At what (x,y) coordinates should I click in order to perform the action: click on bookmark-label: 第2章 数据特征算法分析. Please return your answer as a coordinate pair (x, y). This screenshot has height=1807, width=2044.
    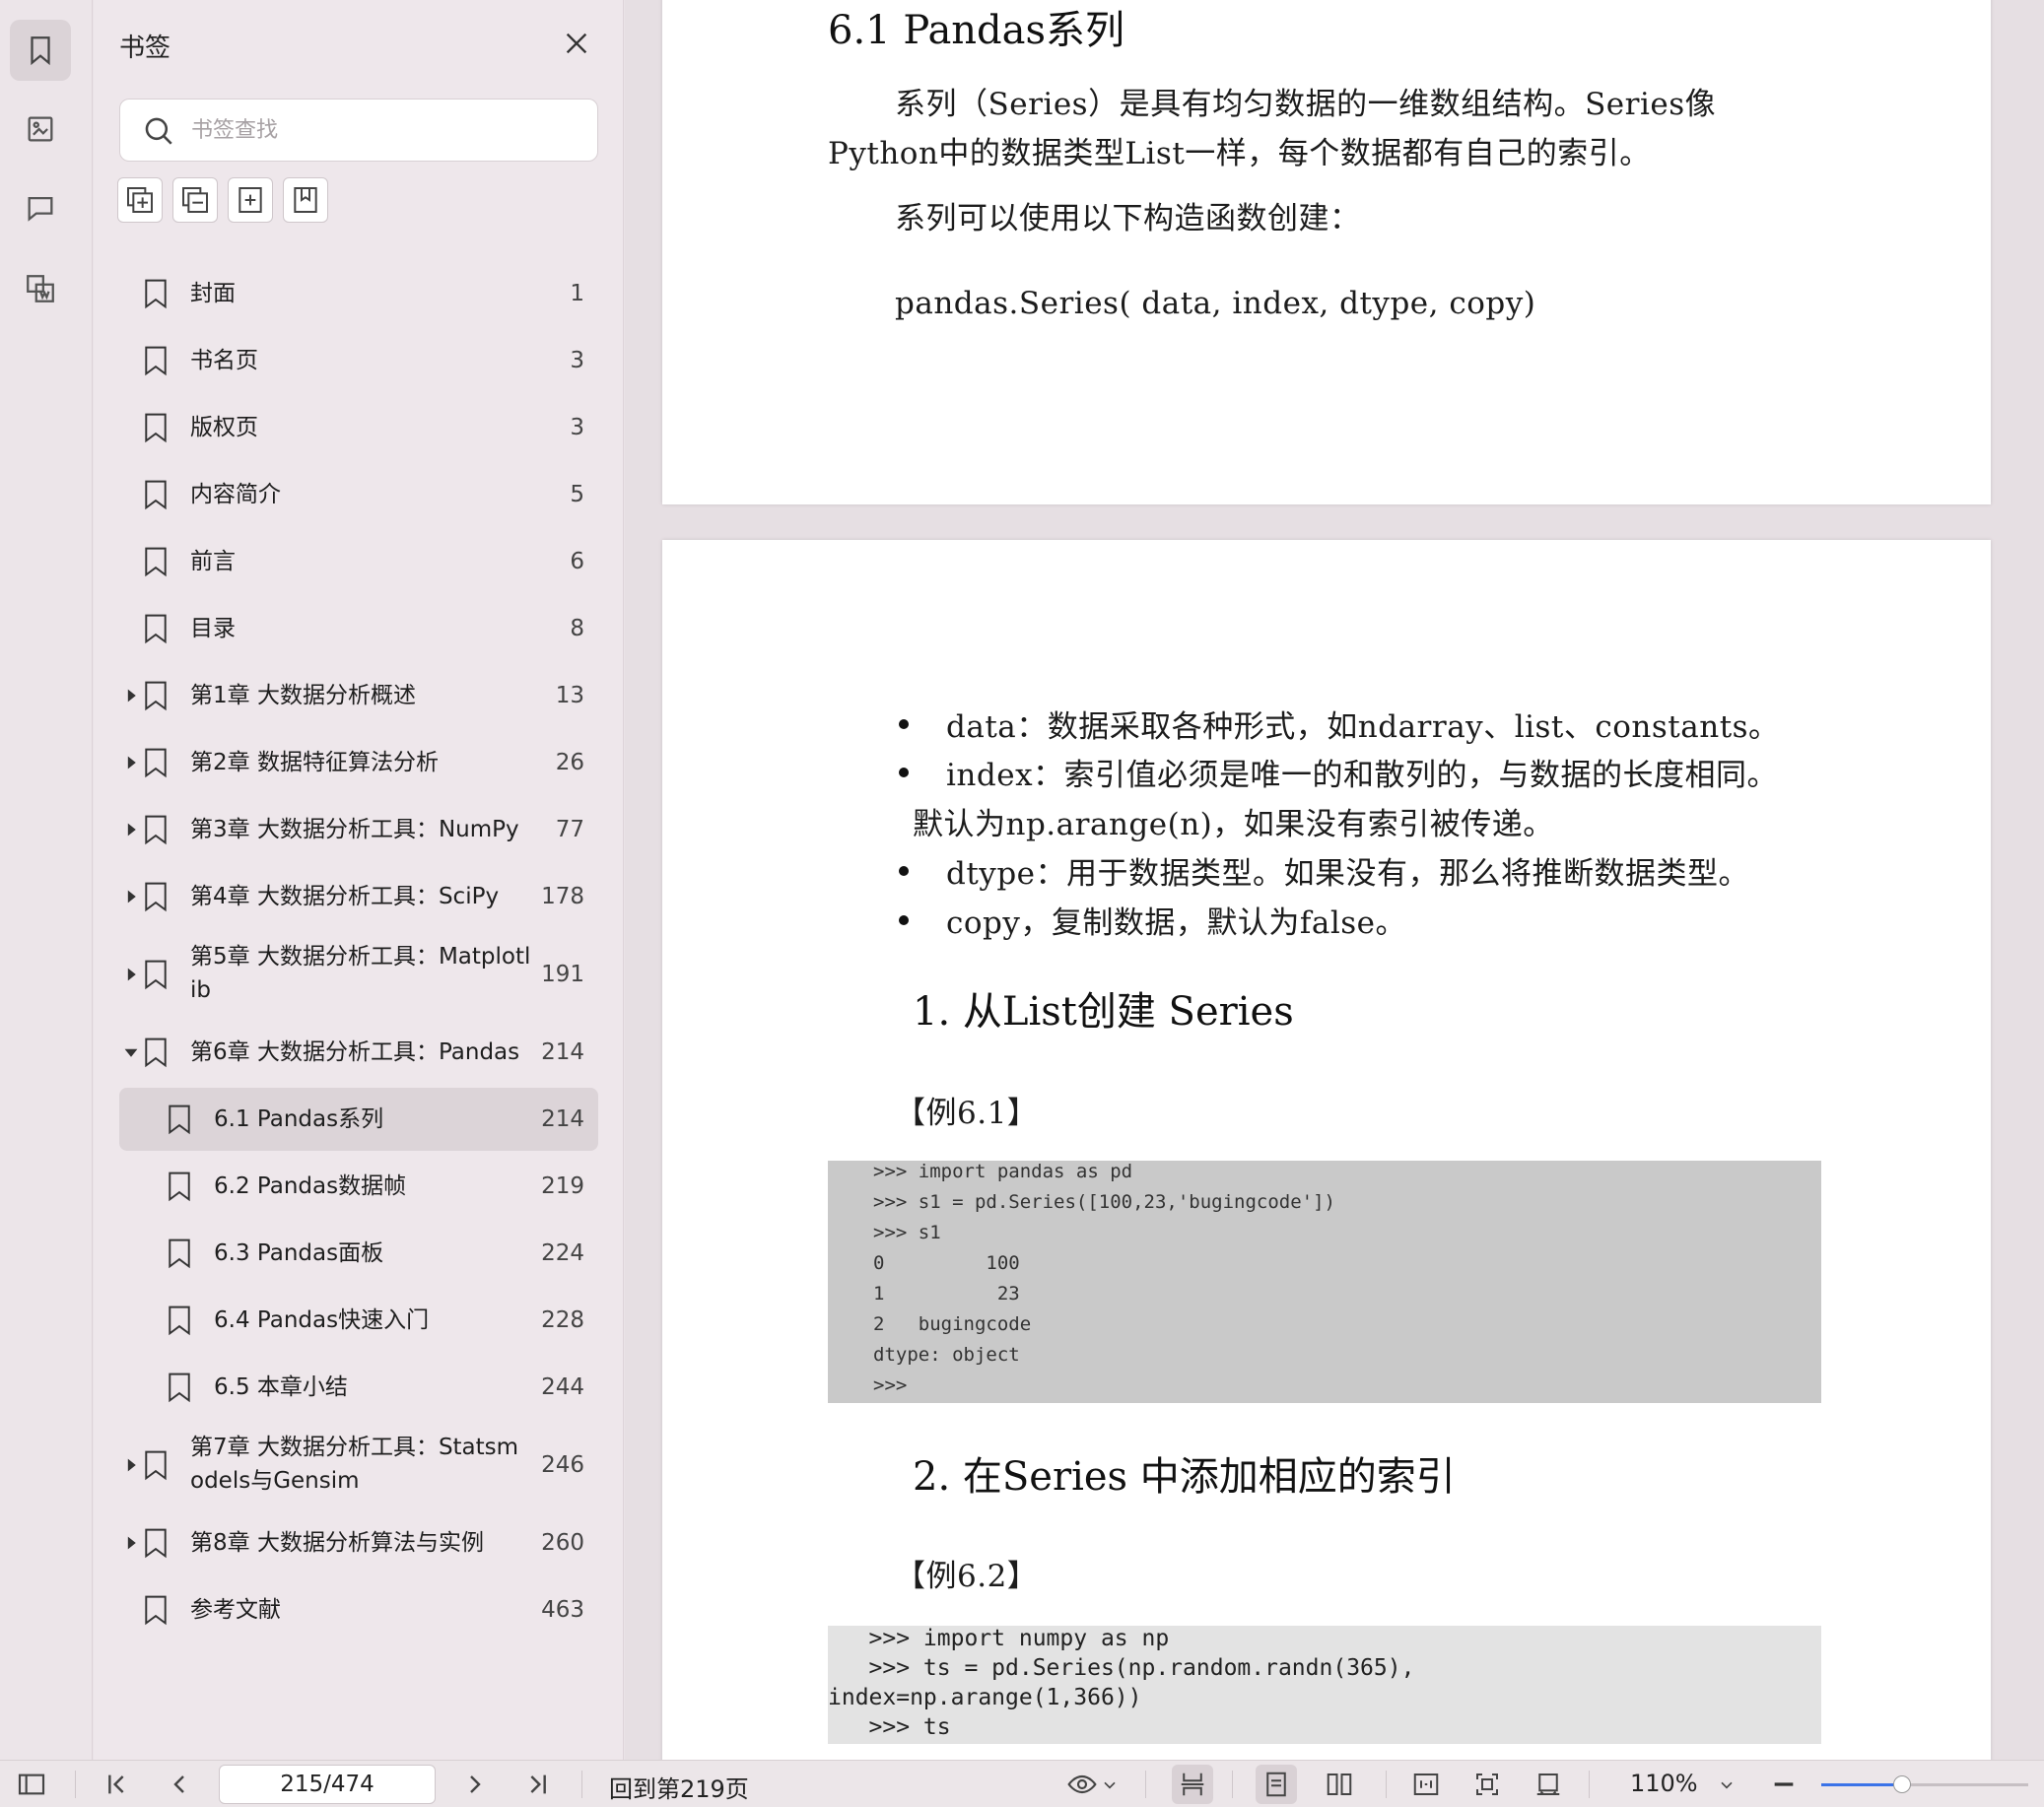
    Looking at the image, I should click on (367, 763).